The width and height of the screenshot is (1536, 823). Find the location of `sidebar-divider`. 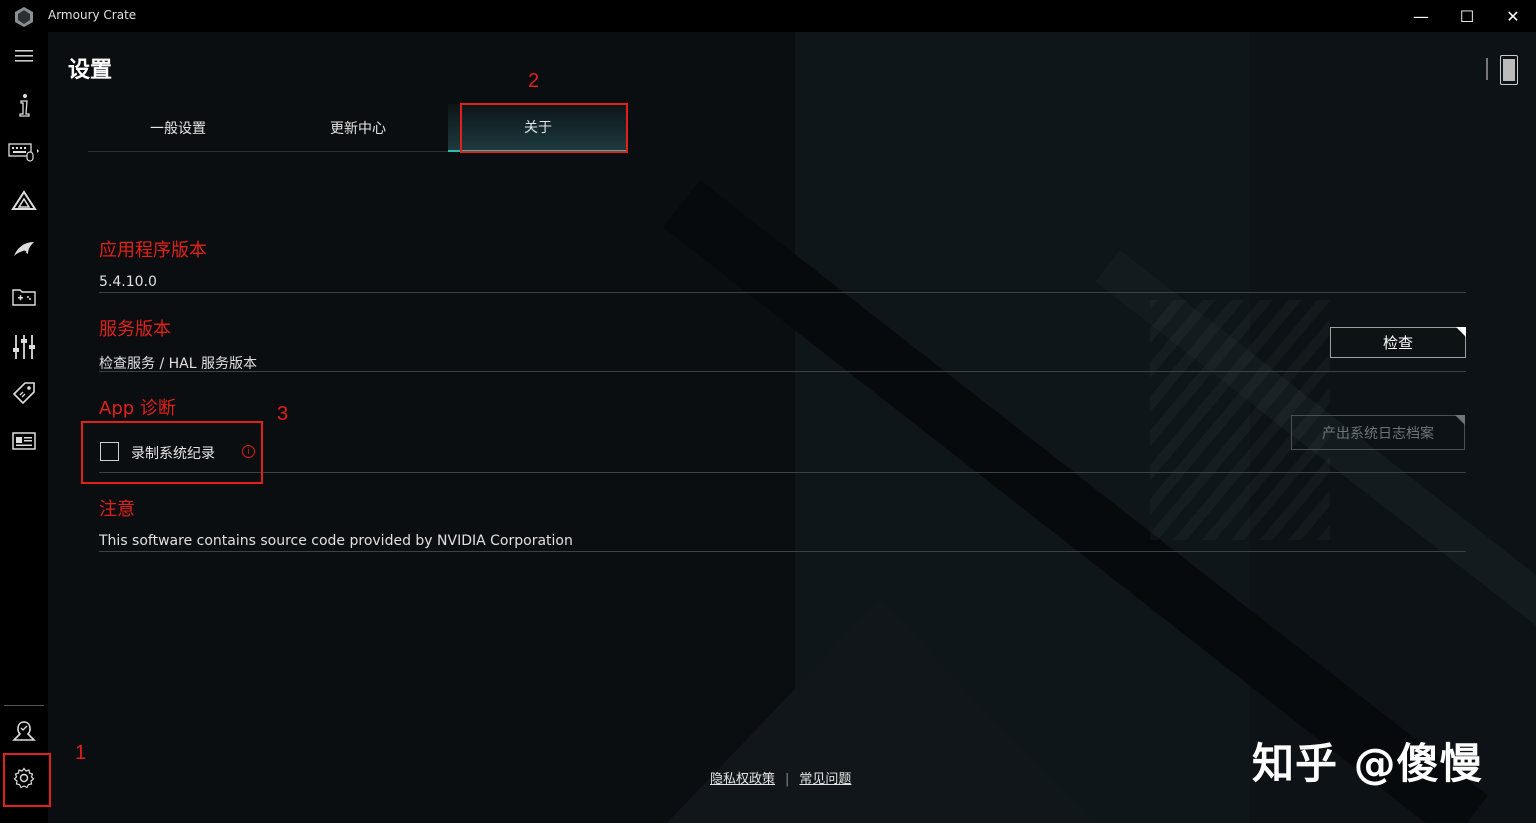

sidebar-divider is located at coordinates (24, 705).